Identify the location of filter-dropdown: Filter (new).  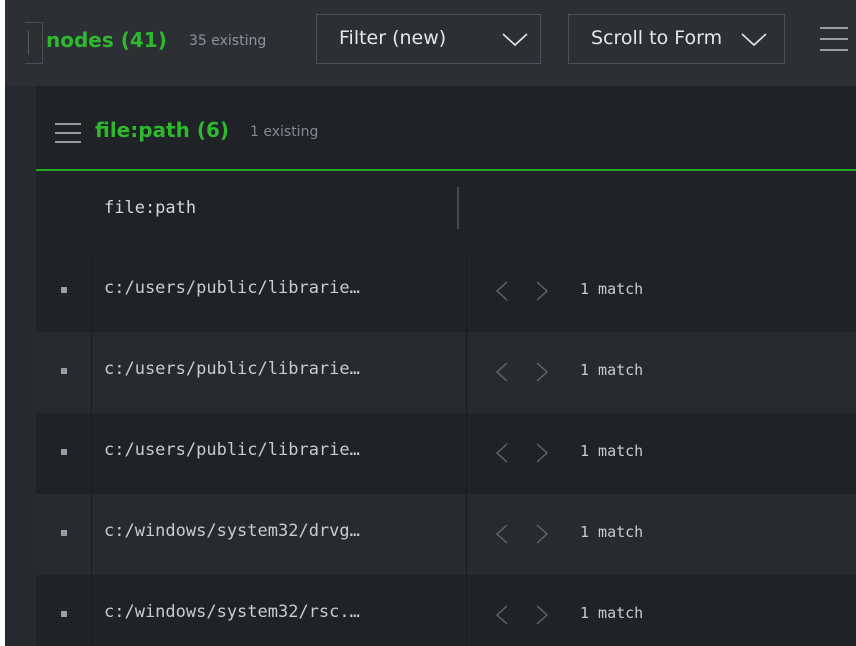
(428, 39).